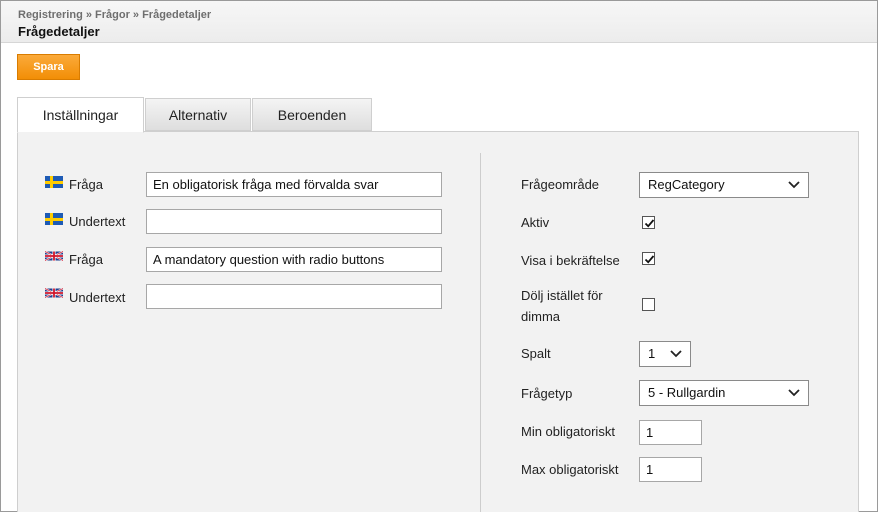 The height and width of the screenshot is (512, 878). Describe the element at coordinates (536, 353) in the screenshot. I see `column-label: Spalt` at that location.